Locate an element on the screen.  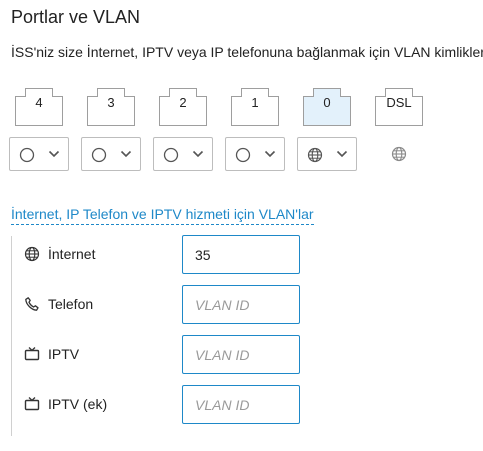
port-1: 1 is located at coordinates (255, 107).